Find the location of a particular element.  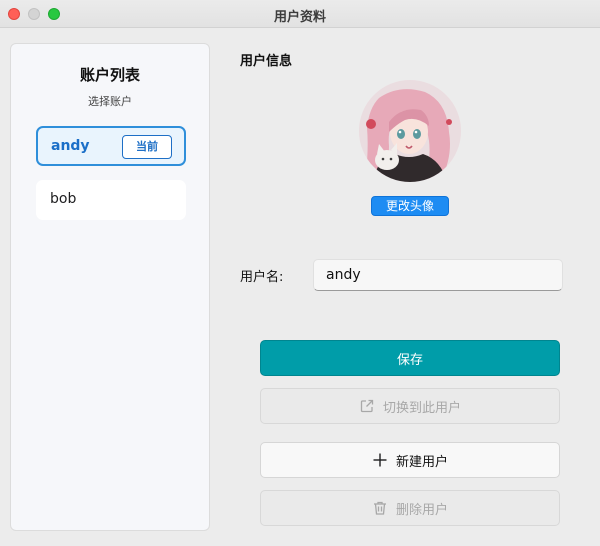

window-title: 用户资料 is located at coordinates (299, 17).